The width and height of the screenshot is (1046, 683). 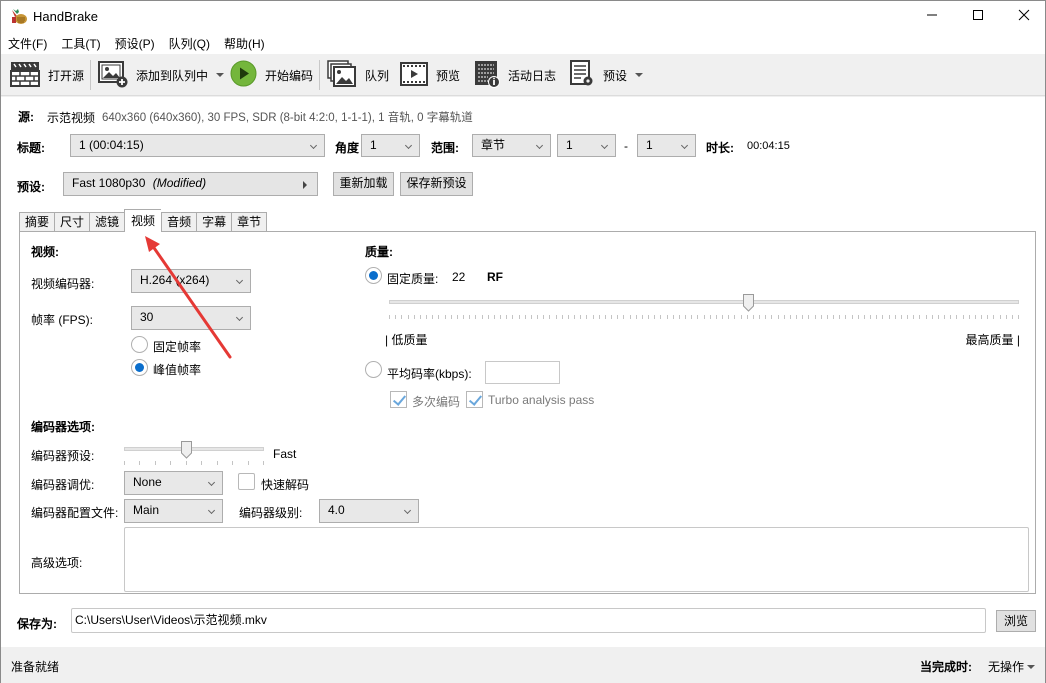 What do you see at coordinates (191, 318) in the screenshot?
I see `framerate-select: 30` at bounding box center [191, 318].